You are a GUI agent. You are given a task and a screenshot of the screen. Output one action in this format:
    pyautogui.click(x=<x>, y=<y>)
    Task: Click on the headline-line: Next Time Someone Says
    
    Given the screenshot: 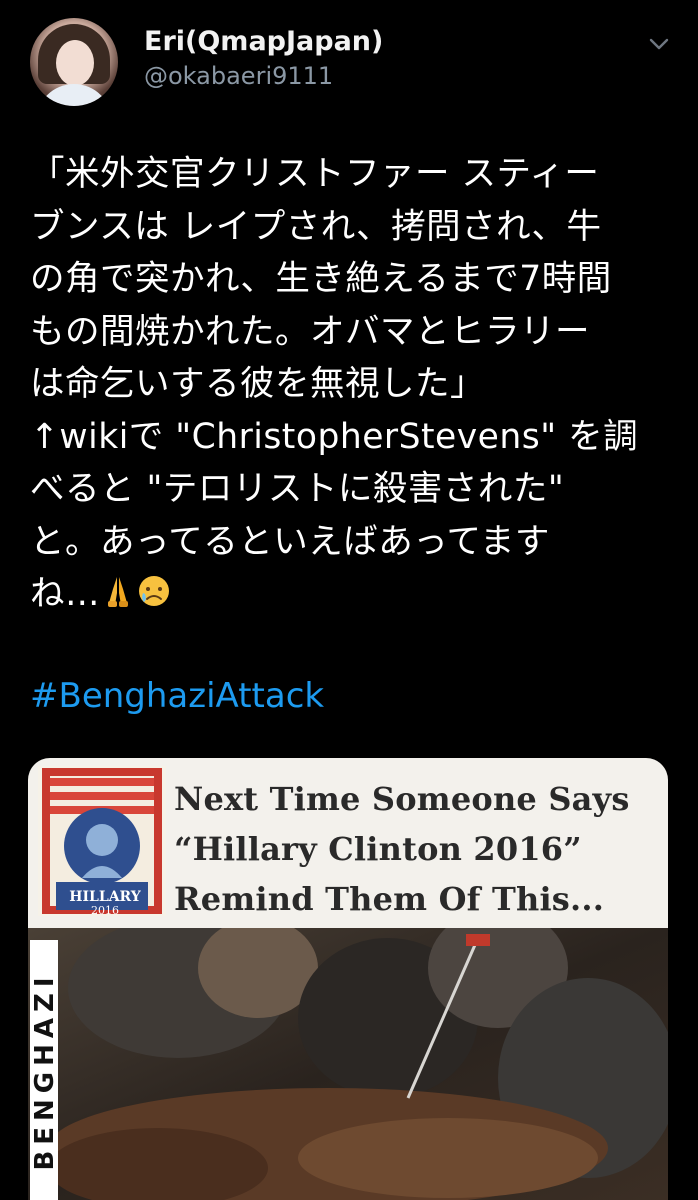 What is the action you would take?
    pyautogui.click(x=402, y=799)
    